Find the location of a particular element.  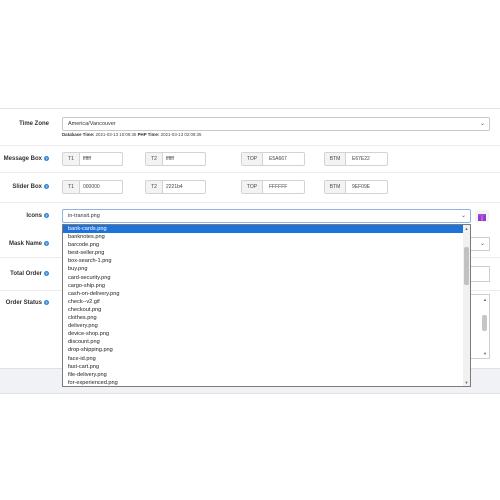

db-time-label: Database Time: is located at coordinates (78, 134).